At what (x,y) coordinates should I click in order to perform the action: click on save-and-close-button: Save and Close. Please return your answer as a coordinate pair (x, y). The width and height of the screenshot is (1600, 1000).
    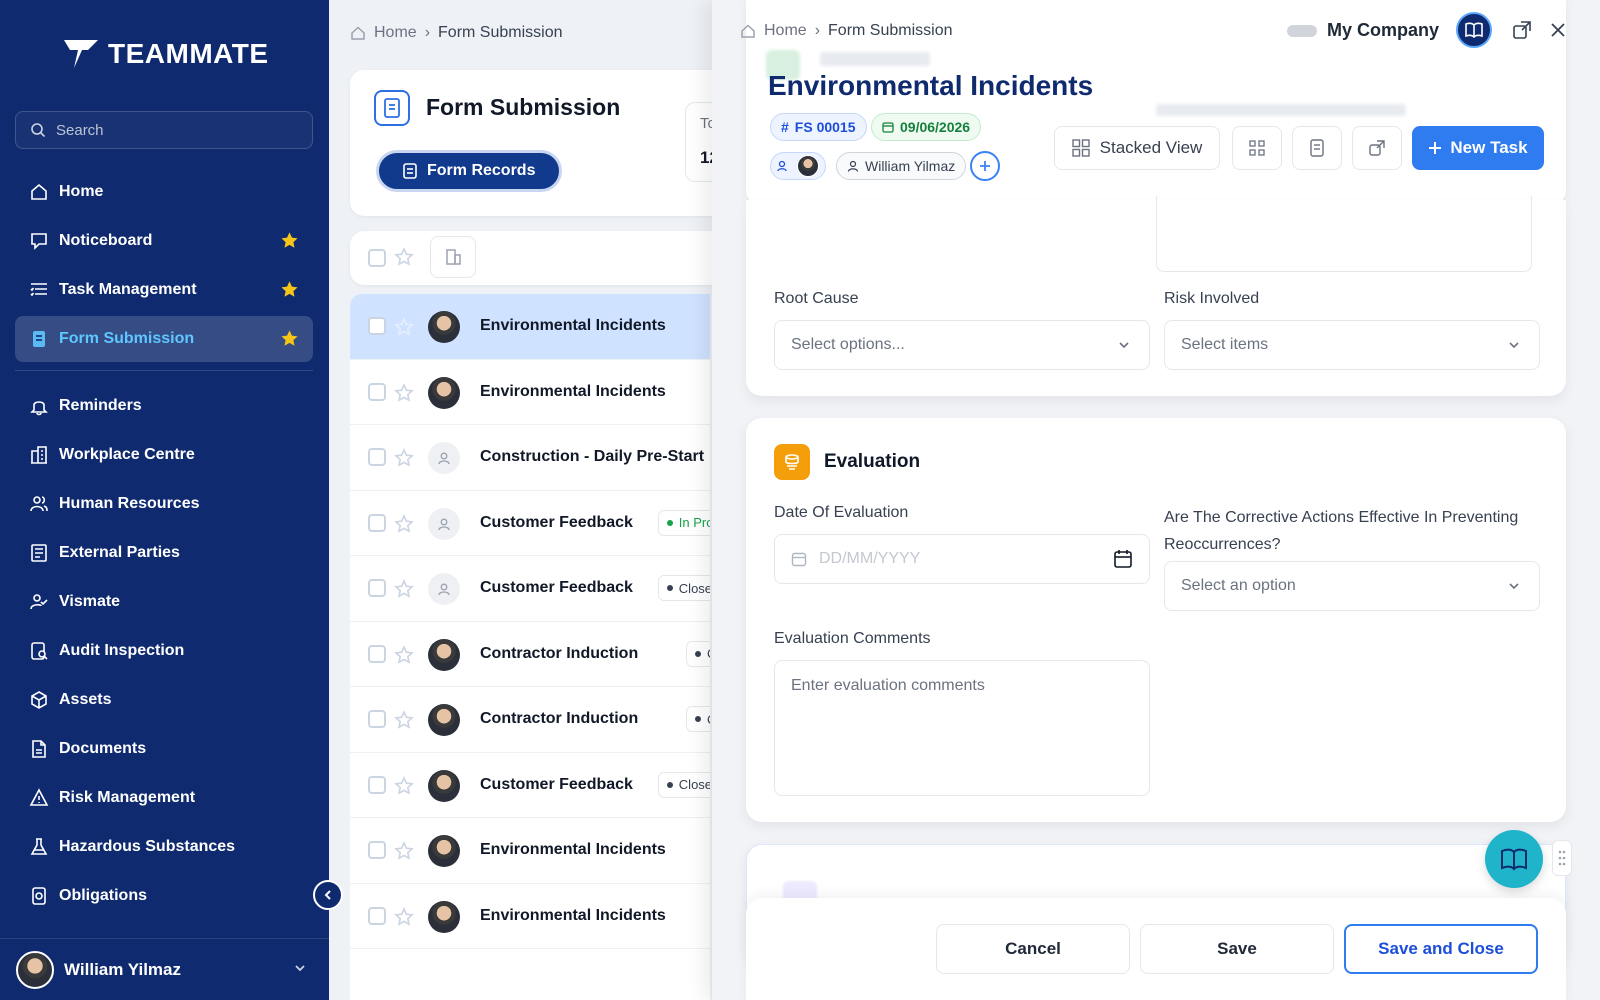
    Looking at the image, I should click on (1441, 949).